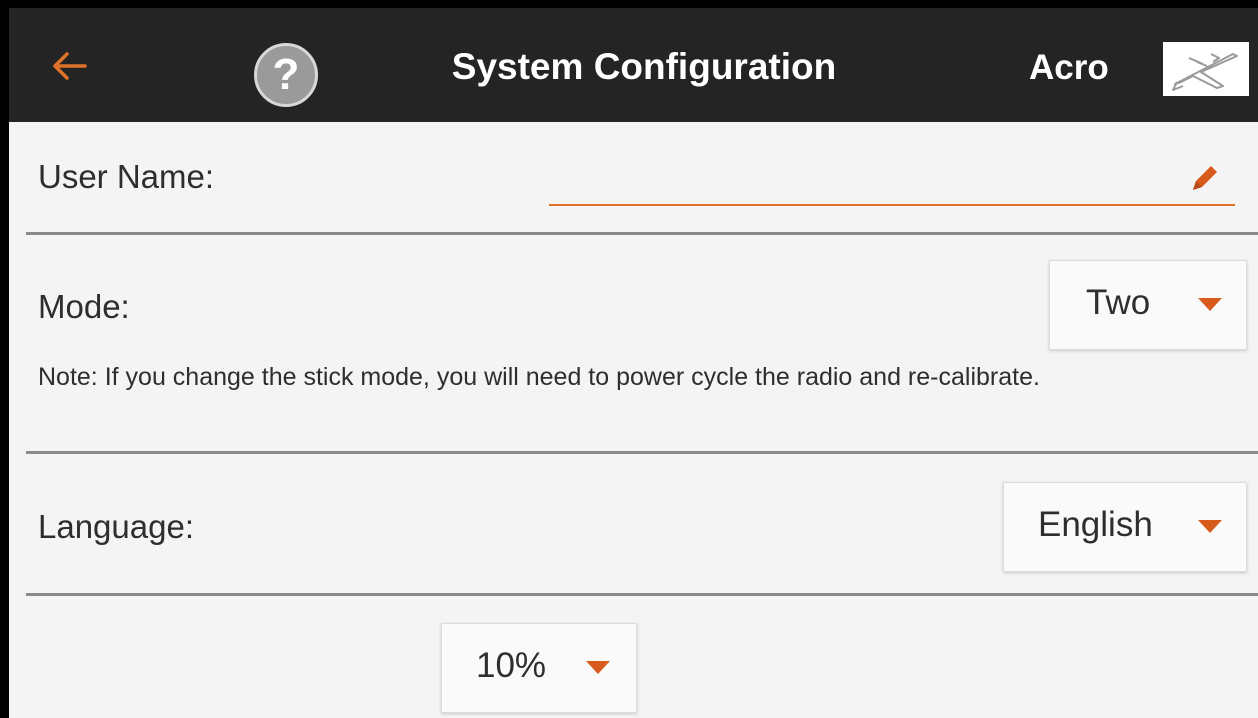 The width and height of the screenshot is (1258, 718). What do you see at coordinates (644, 66) in the screenshot?
I see `page-title: System Configuration` at bounding box center [644, 66].